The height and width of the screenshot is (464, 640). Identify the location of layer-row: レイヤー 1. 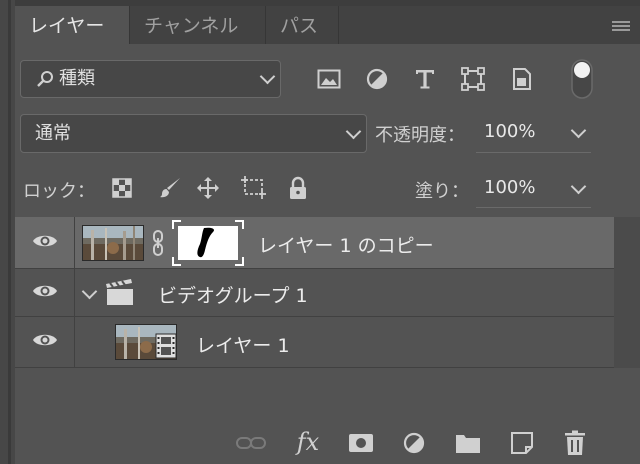
(314, 342).